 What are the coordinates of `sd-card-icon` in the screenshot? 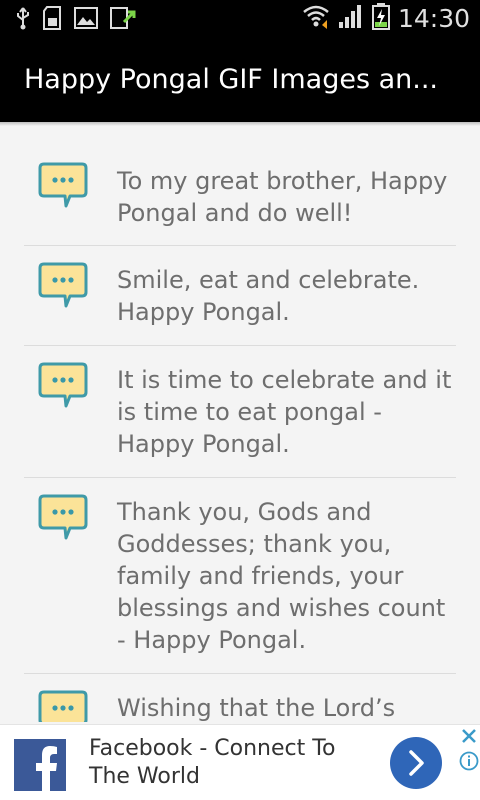 It's located at (52, 20).